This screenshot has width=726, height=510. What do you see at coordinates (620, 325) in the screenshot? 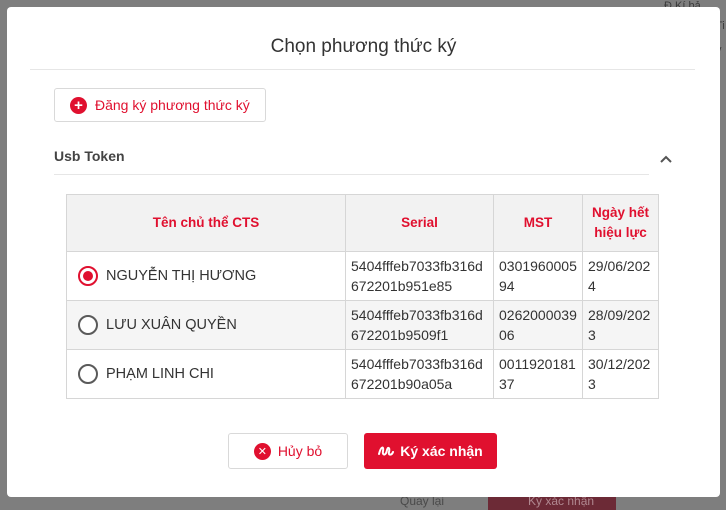
I see `expiry-cell: 28/09/202 3` at bounding box center [620, 325].